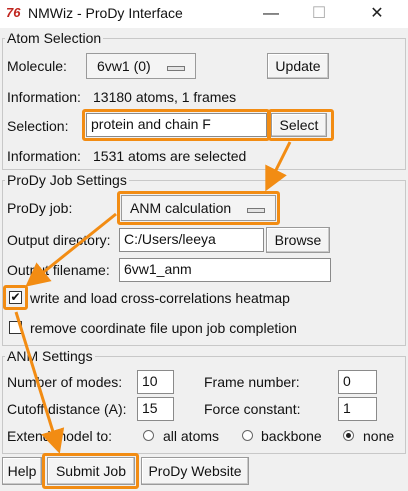 The height and width of the screenshot is (491, 408). Describe the element at coordinates (71, 249) in the screenshot. I see `arrow-job-to-heatmap` at that location.